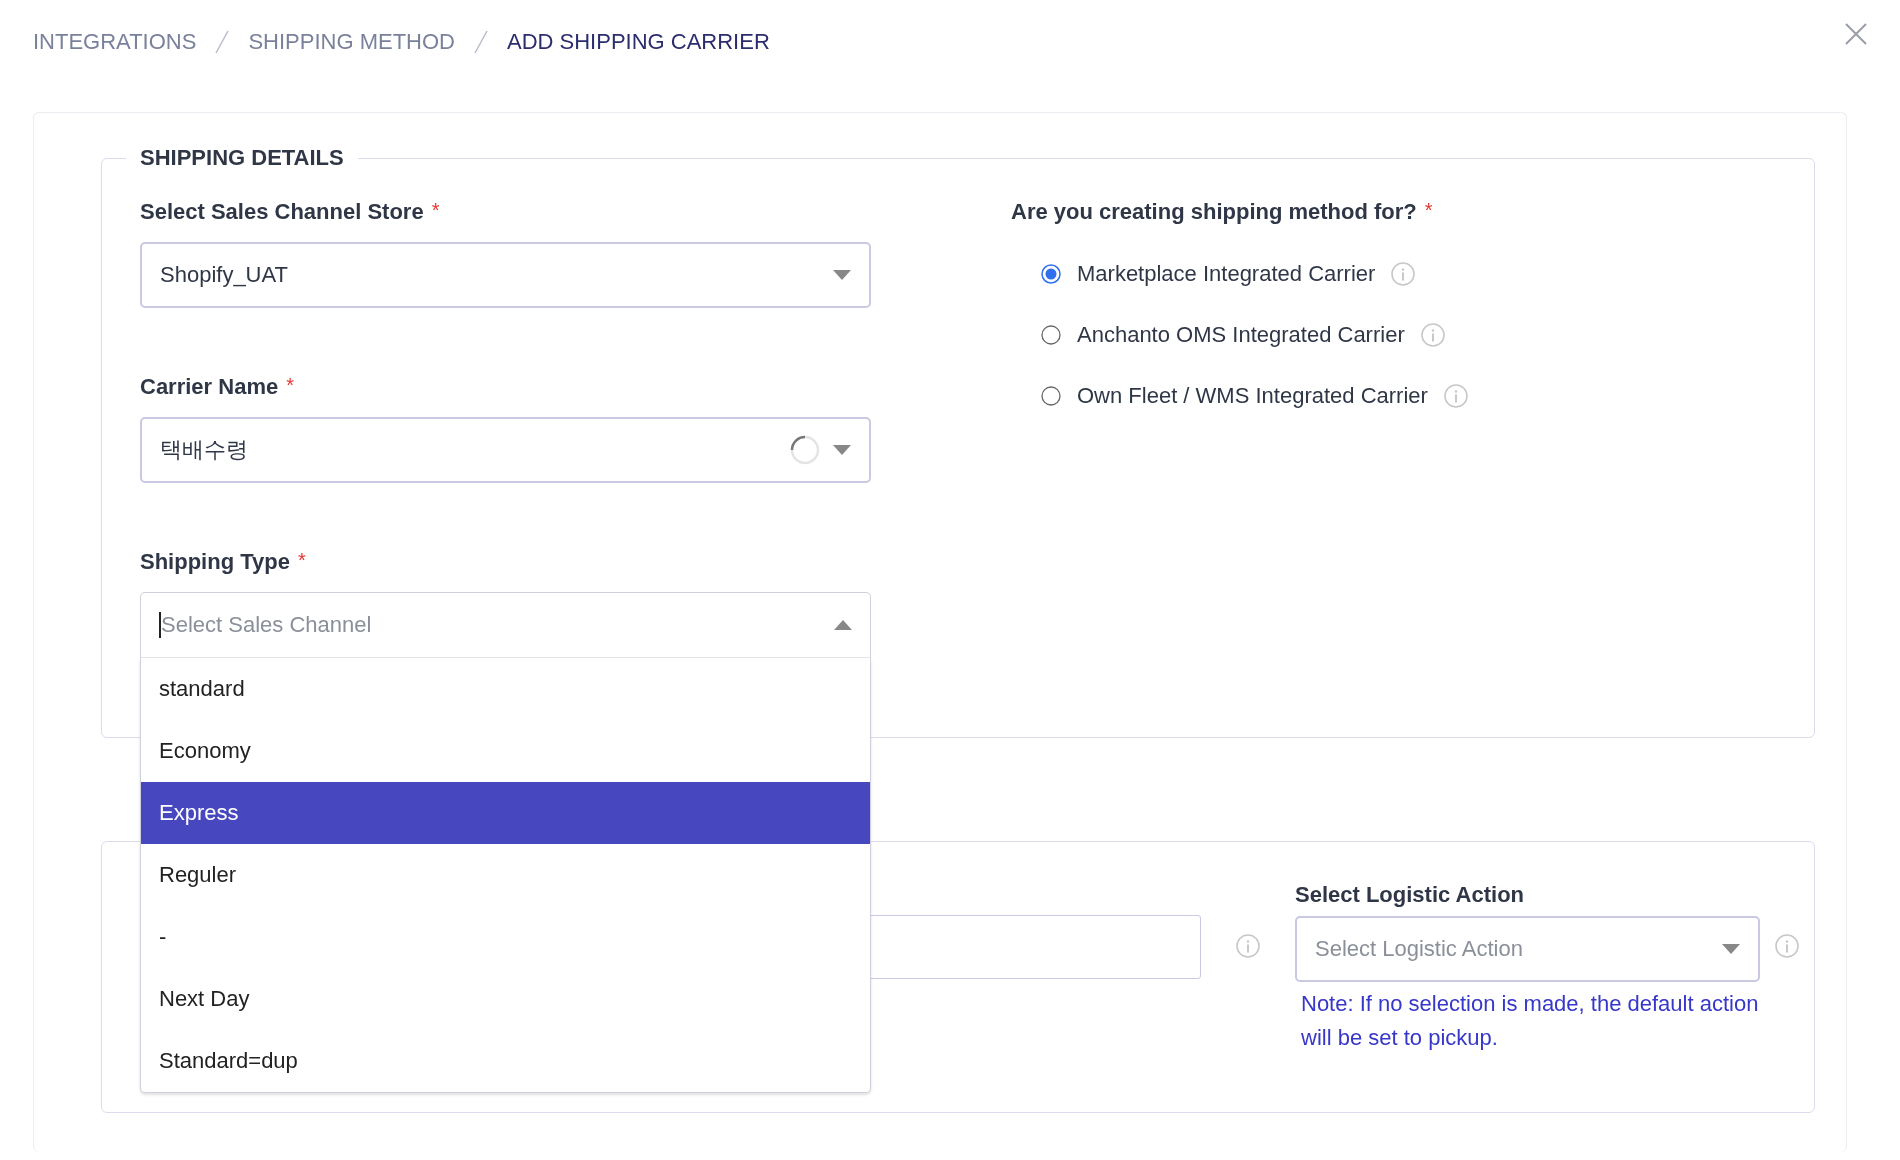 Image resolution: width=1900 pixels, height=1160 pixels. I want to click on dropdown-option: Reguler, so click(505, 875).